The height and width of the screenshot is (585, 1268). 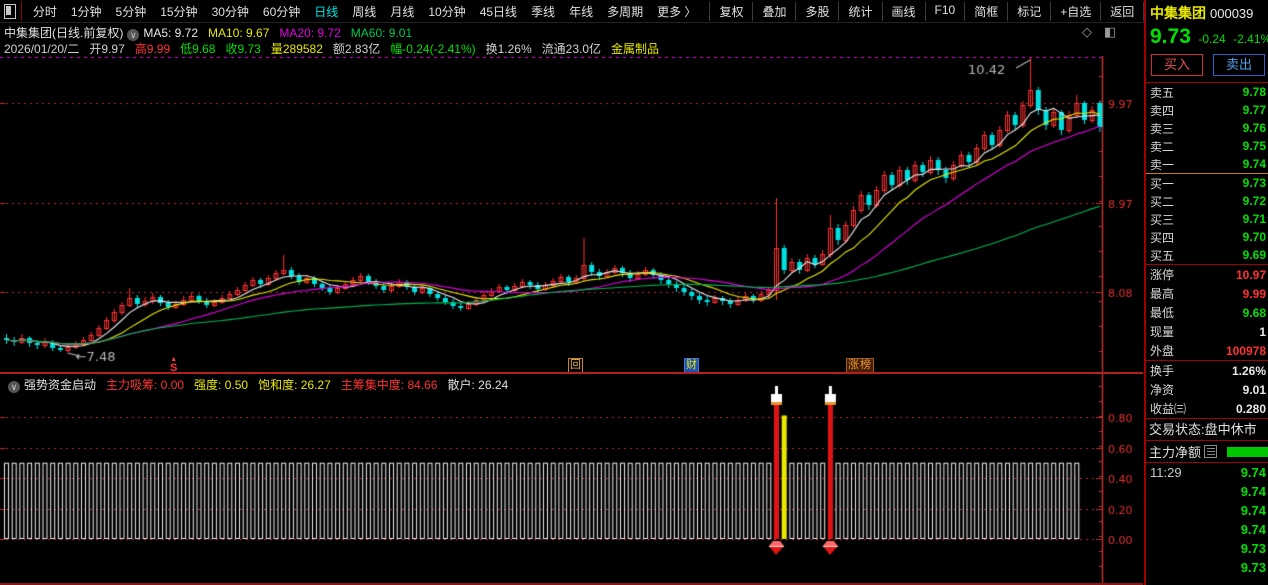 I want to click on level-price: 9.75, so click(x=1254, y=146).